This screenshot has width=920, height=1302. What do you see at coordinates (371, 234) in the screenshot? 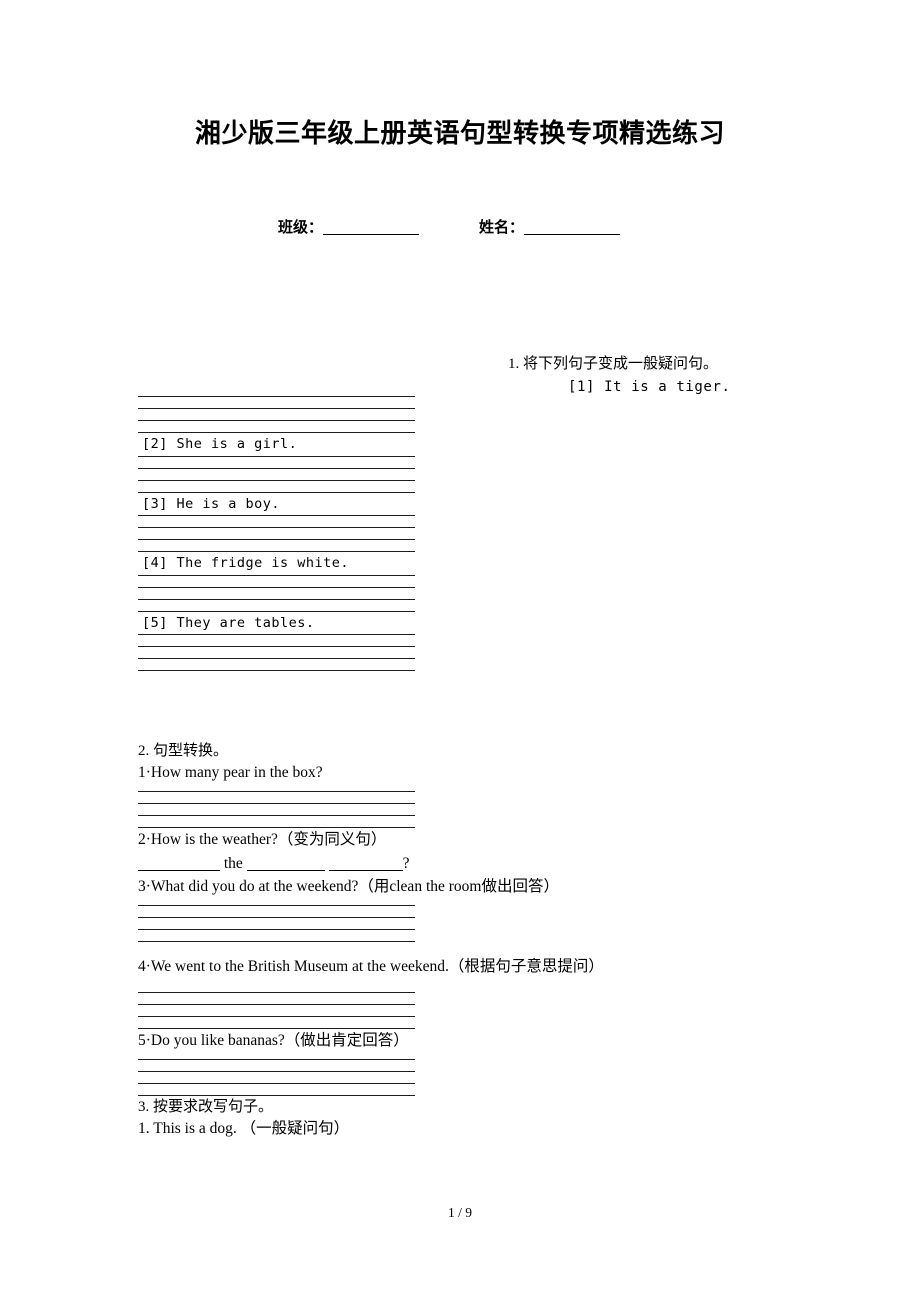
I see `class-input-blank` at bounding box center [371, 234].